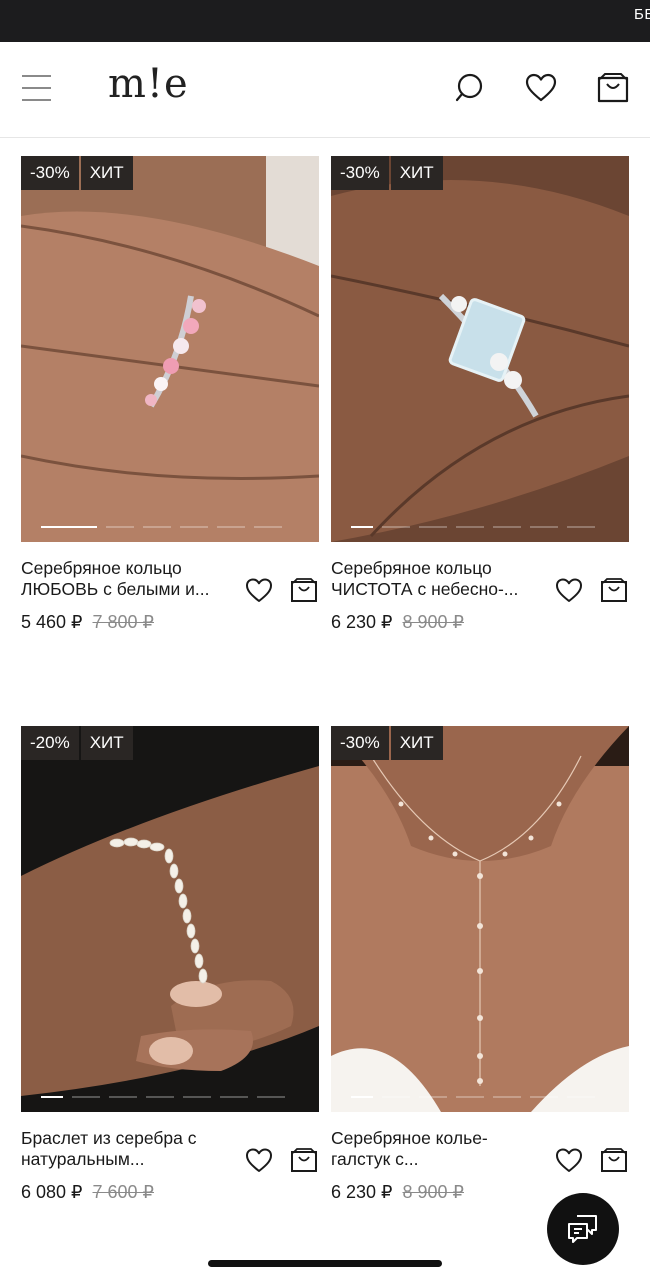 This screenshot has height=1280, width=650. I want to click on product-photo-bracelet, so click(170, 919).